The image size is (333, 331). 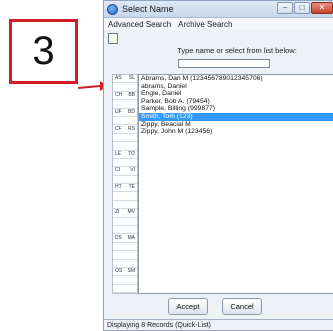 What do you see at coordinates (131, 94) in the screenshot?
I see `alpha-index-label: BB` at bounding box center [131, 94].